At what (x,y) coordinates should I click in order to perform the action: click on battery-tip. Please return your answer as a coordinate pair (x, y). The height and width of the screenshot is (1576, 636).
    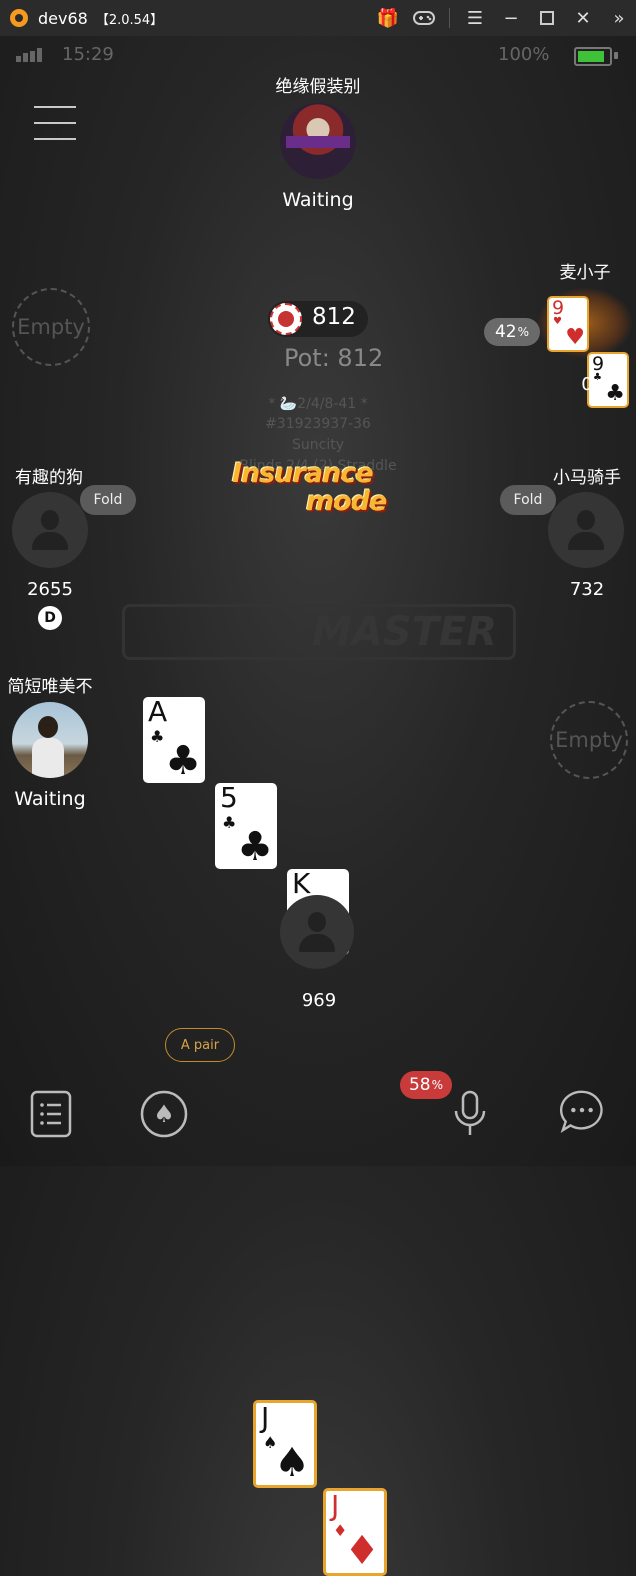
    Looking at the image, I should click on (616, 55).